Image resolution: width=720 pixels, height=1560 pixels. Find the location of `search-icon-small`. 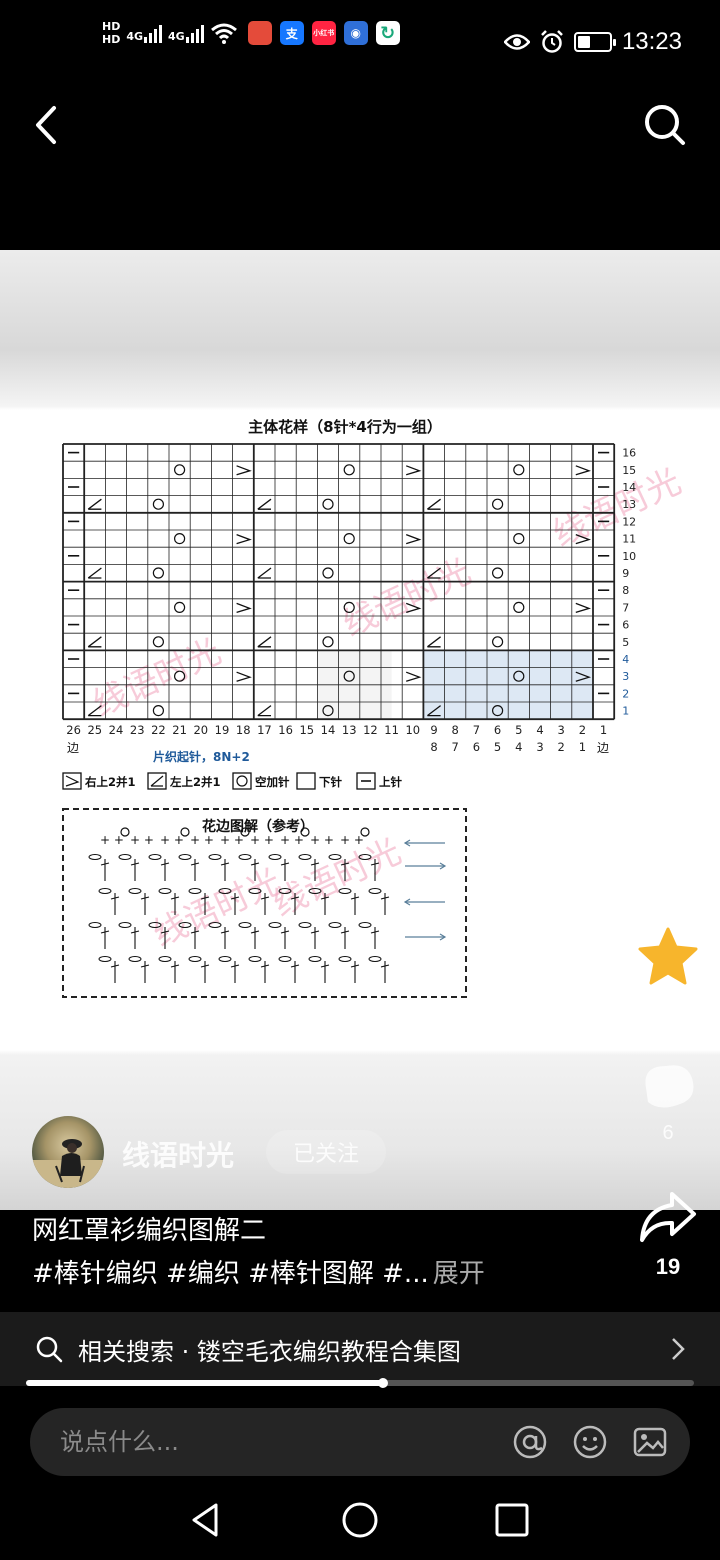

search-icon-small is located at coordinates (49, 1349).